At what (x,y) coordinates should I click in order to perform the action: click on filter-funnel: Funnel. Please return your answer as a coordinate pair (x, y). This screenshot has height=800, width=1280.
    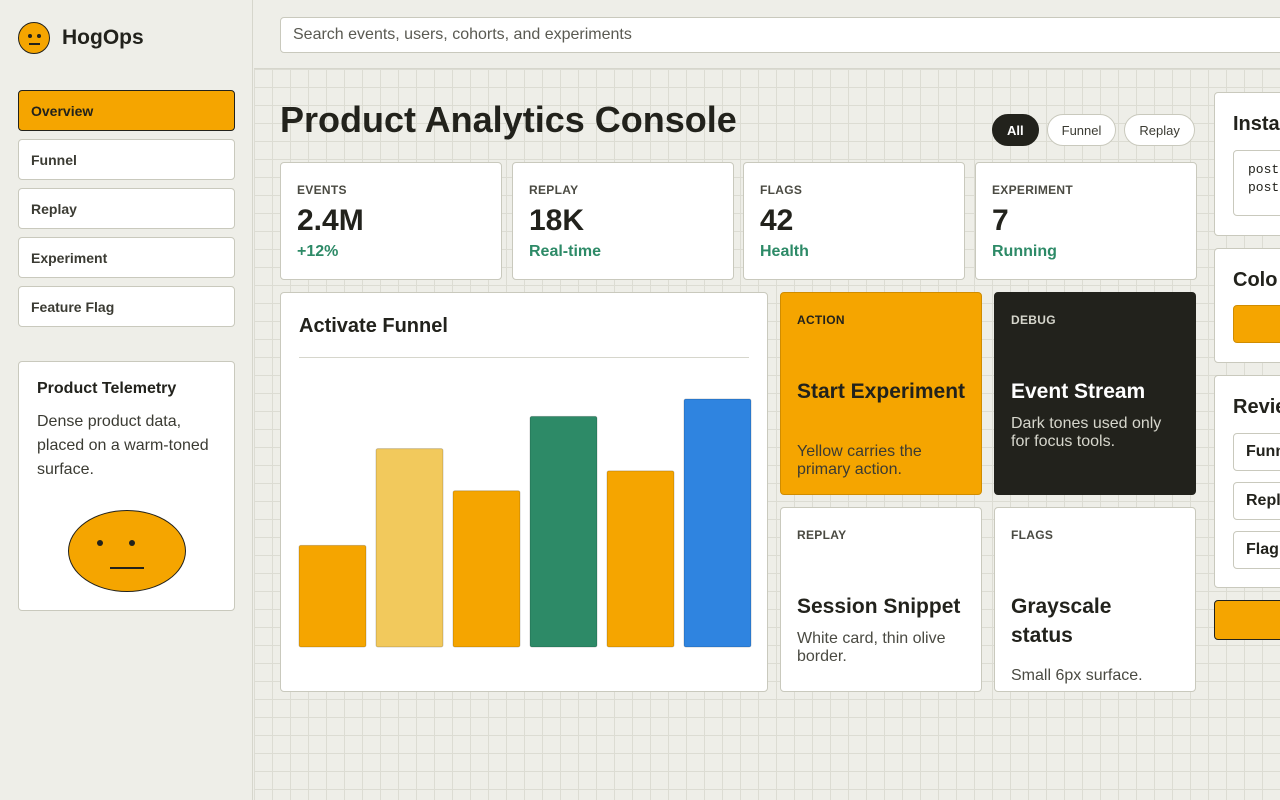
    Looking at the image, I should click on (1081, 130).